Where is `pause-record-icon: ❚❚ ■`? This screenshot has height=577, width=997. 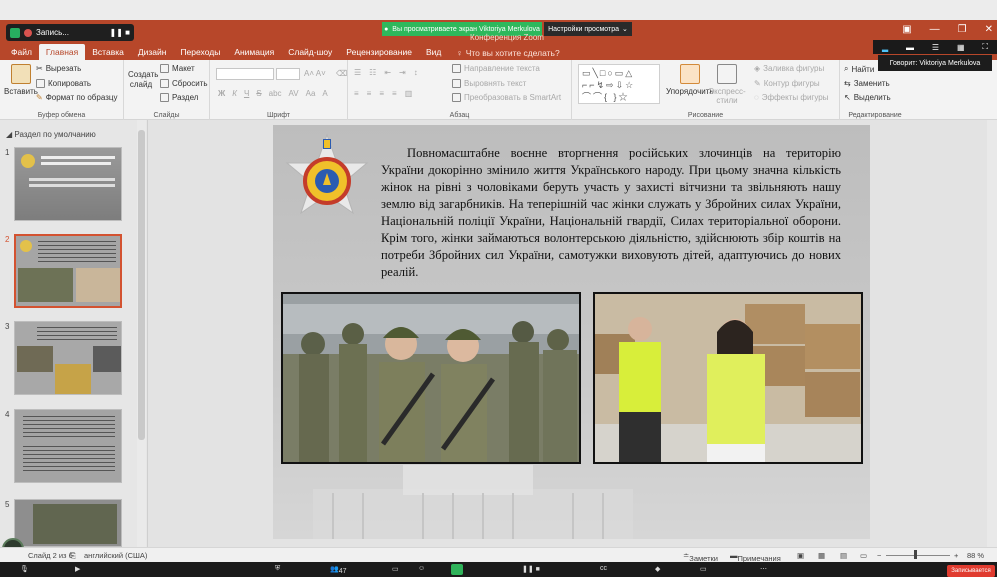
pause-record-icon: ❚❚ ■ is located at coordinates (531, 569).